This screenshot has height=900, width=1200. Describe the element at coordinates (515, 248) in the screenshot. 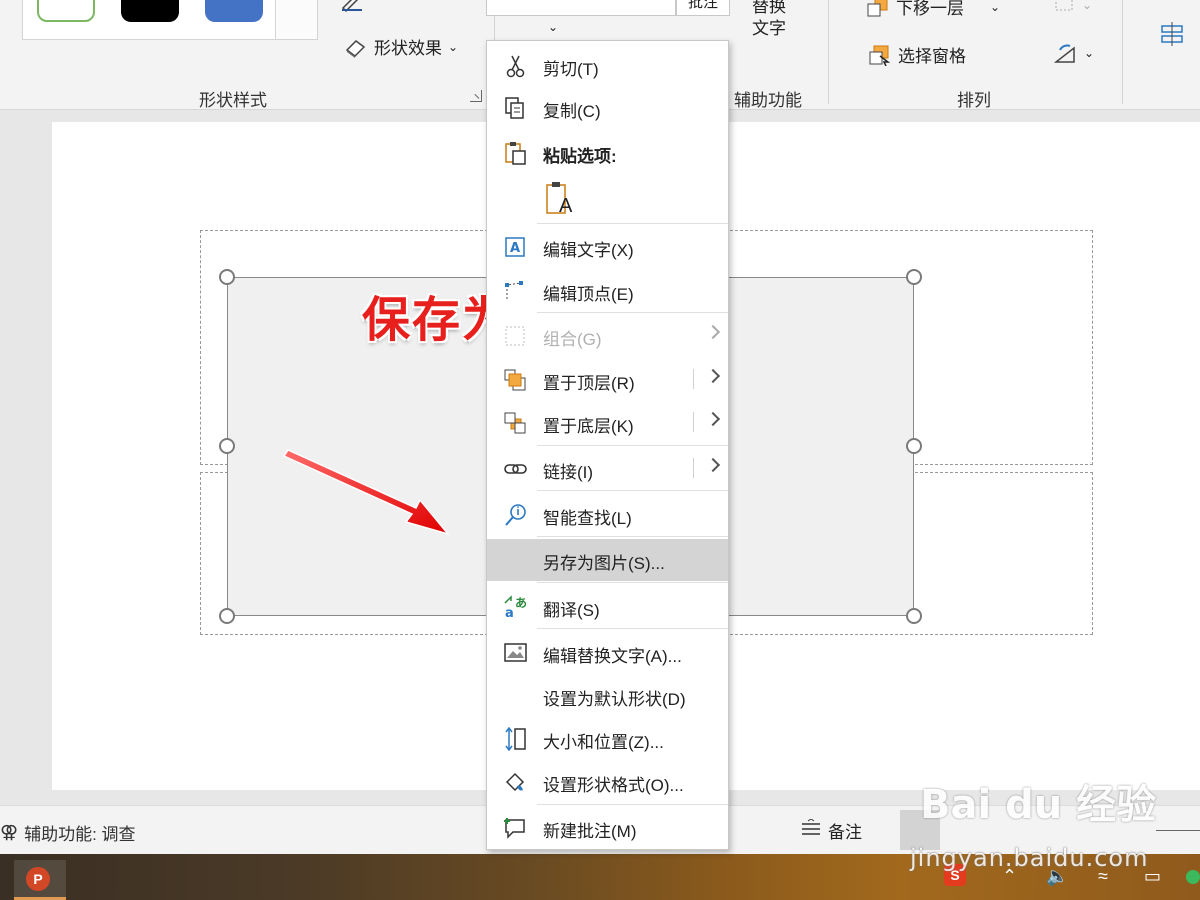

I see `svg-text: A` at that location.